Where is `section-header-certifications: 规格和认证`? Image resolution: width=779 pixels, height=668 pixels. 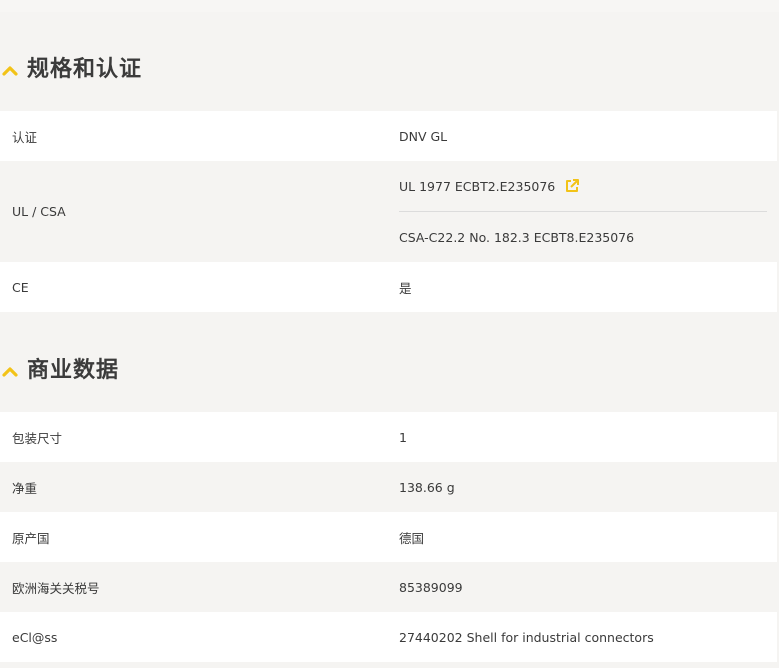
section-header-certifications: 规格和认证 is located at coordinates (71, 67).